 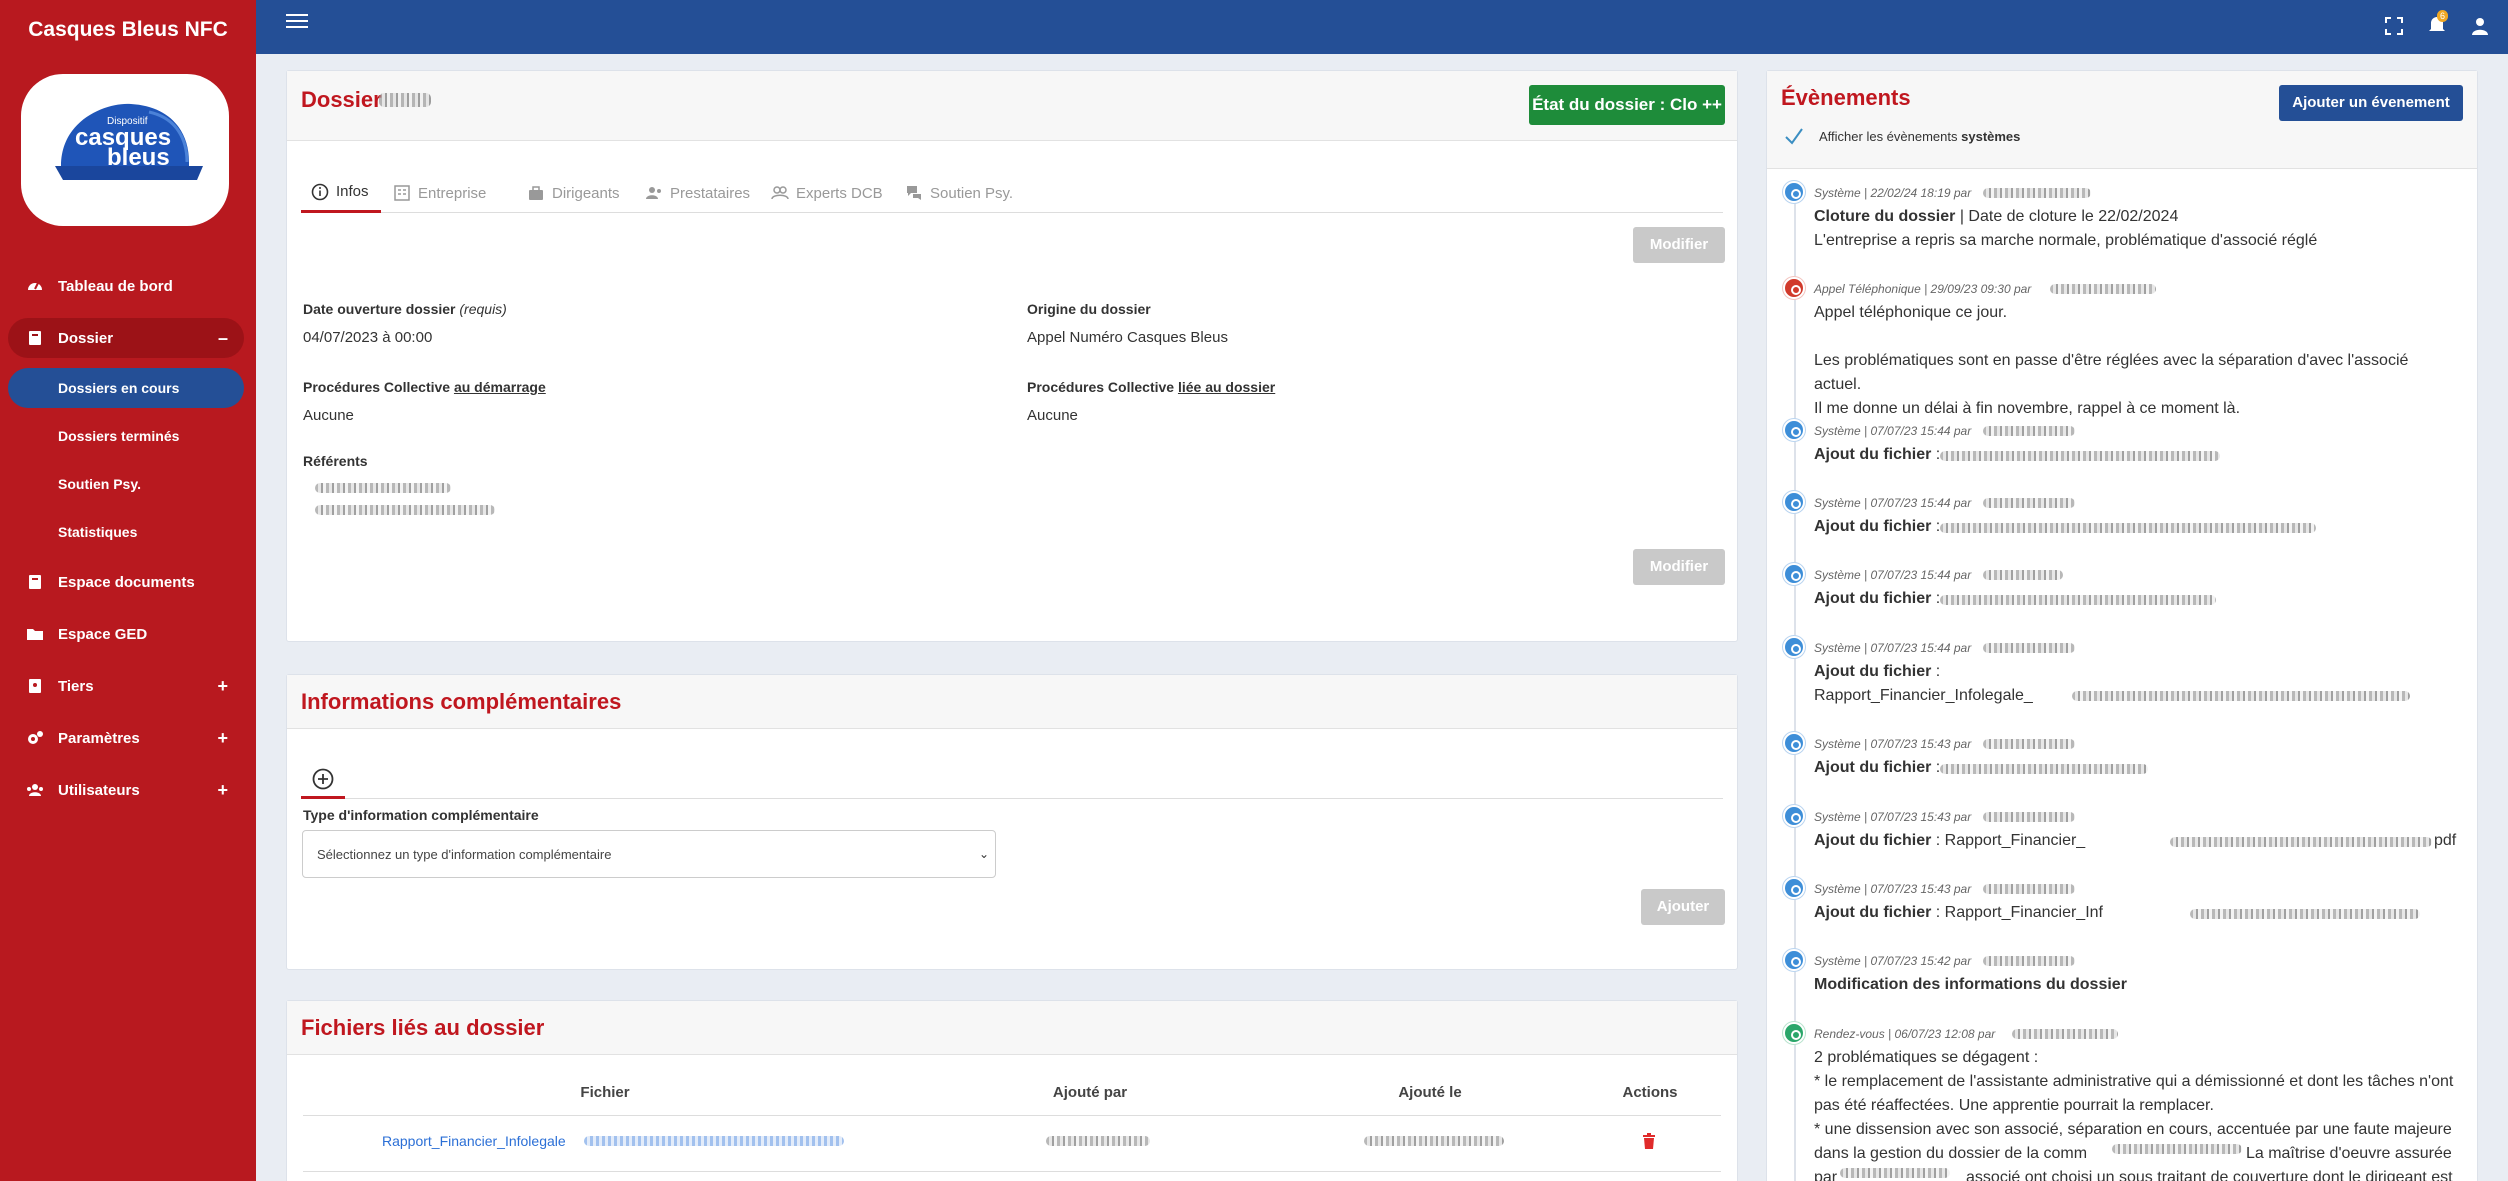 What do you see at coordinates (1794, 288) in the screenshot?
I see `phone-event-icon` at bounding box center [1794, 288].